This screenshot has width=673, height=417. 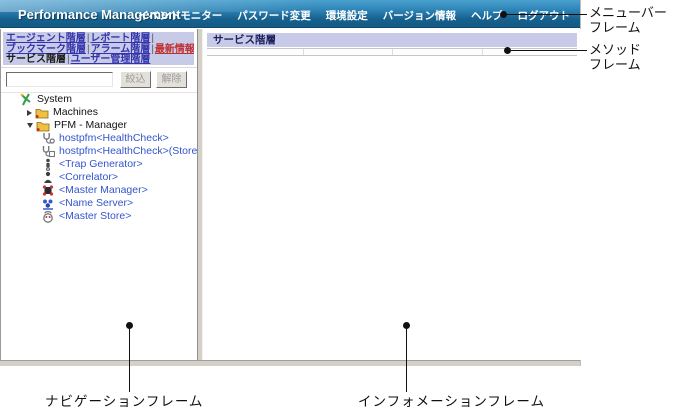 What do you see at coordinates (48, 203) in the screenshot?
I see `name-server-icon` at bounding box center [48, 203].